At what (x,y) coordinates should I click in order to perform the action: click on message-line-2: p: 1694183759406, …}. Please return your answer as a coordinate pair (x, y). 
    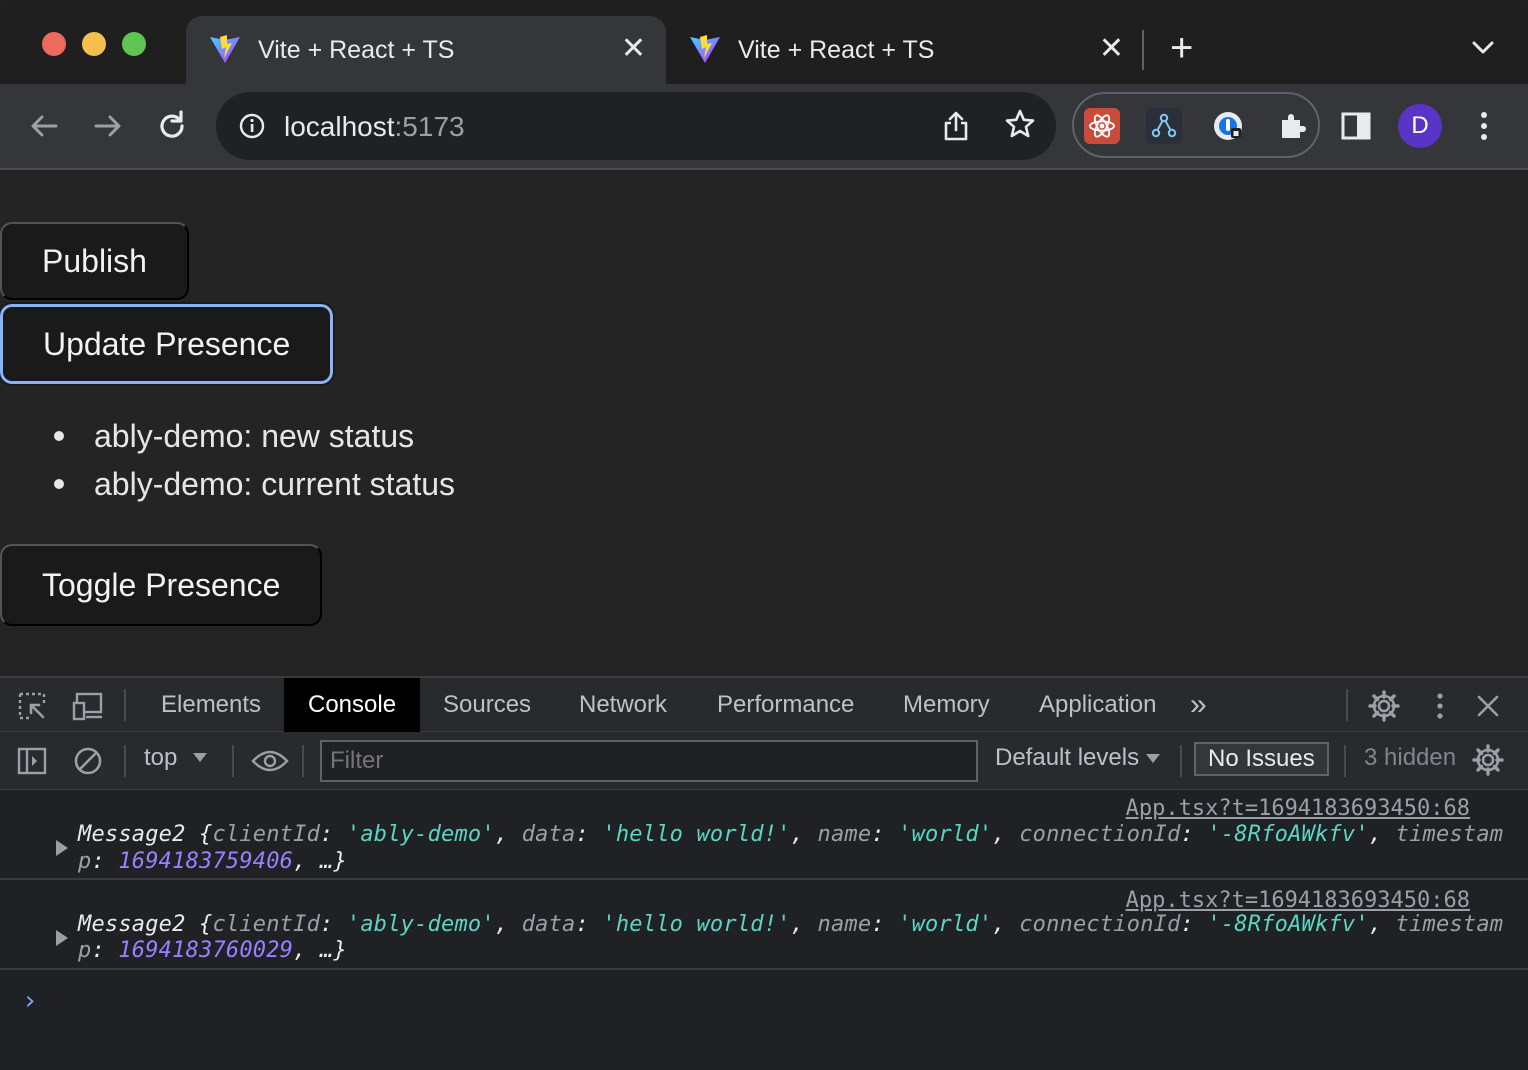
    Looking at the image, I should click on (212, 861).